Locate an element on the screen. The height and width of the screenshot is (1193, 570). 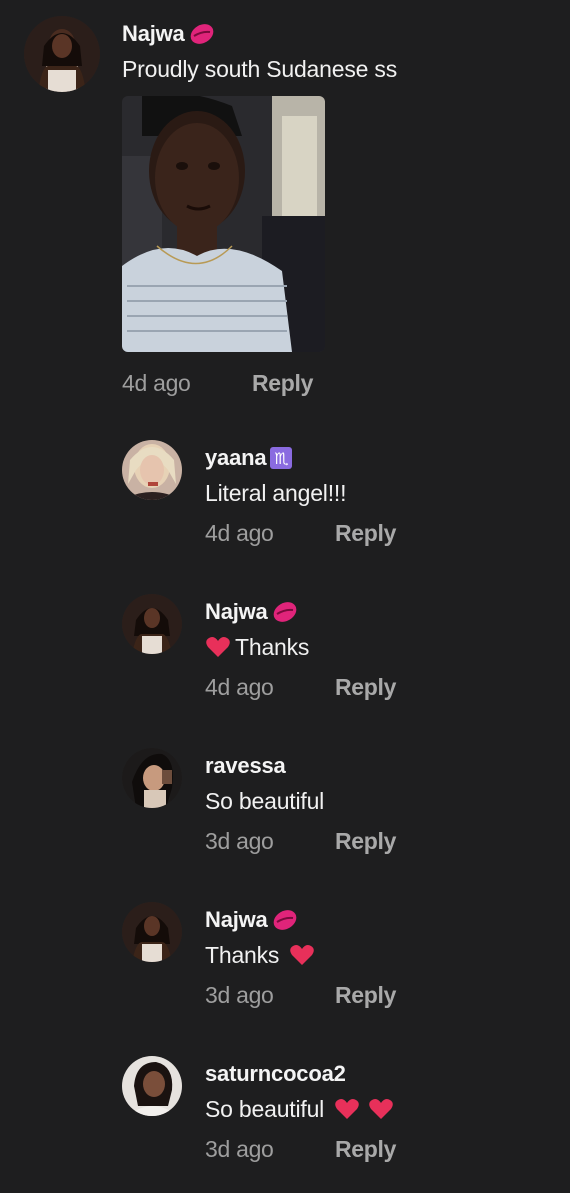
comment-text: Literal angel!!! is located at coordinates (300, 493).